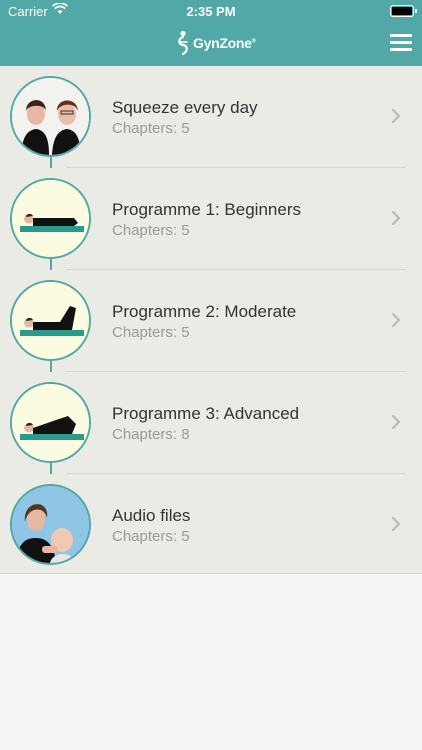  I want to click on app-header: Carrier 2:35 PM GynZone®, so click(211, 33).